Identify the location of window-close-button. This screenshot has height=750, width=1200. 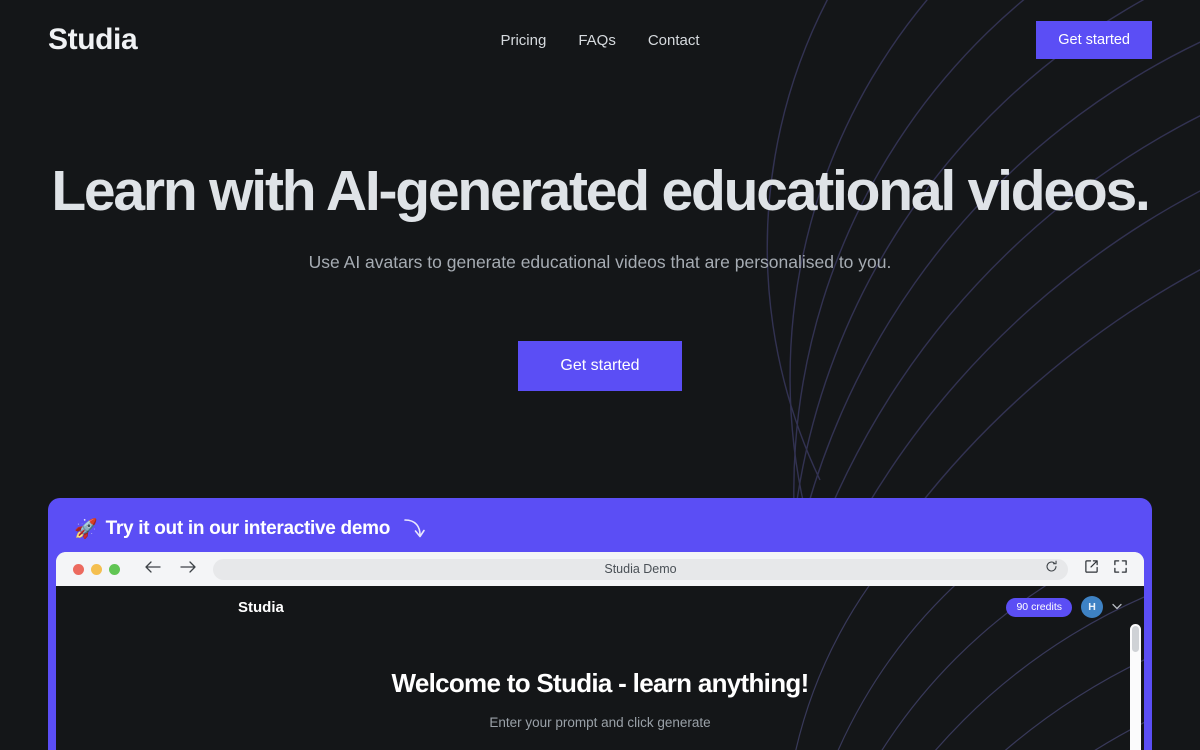
(78, 569).